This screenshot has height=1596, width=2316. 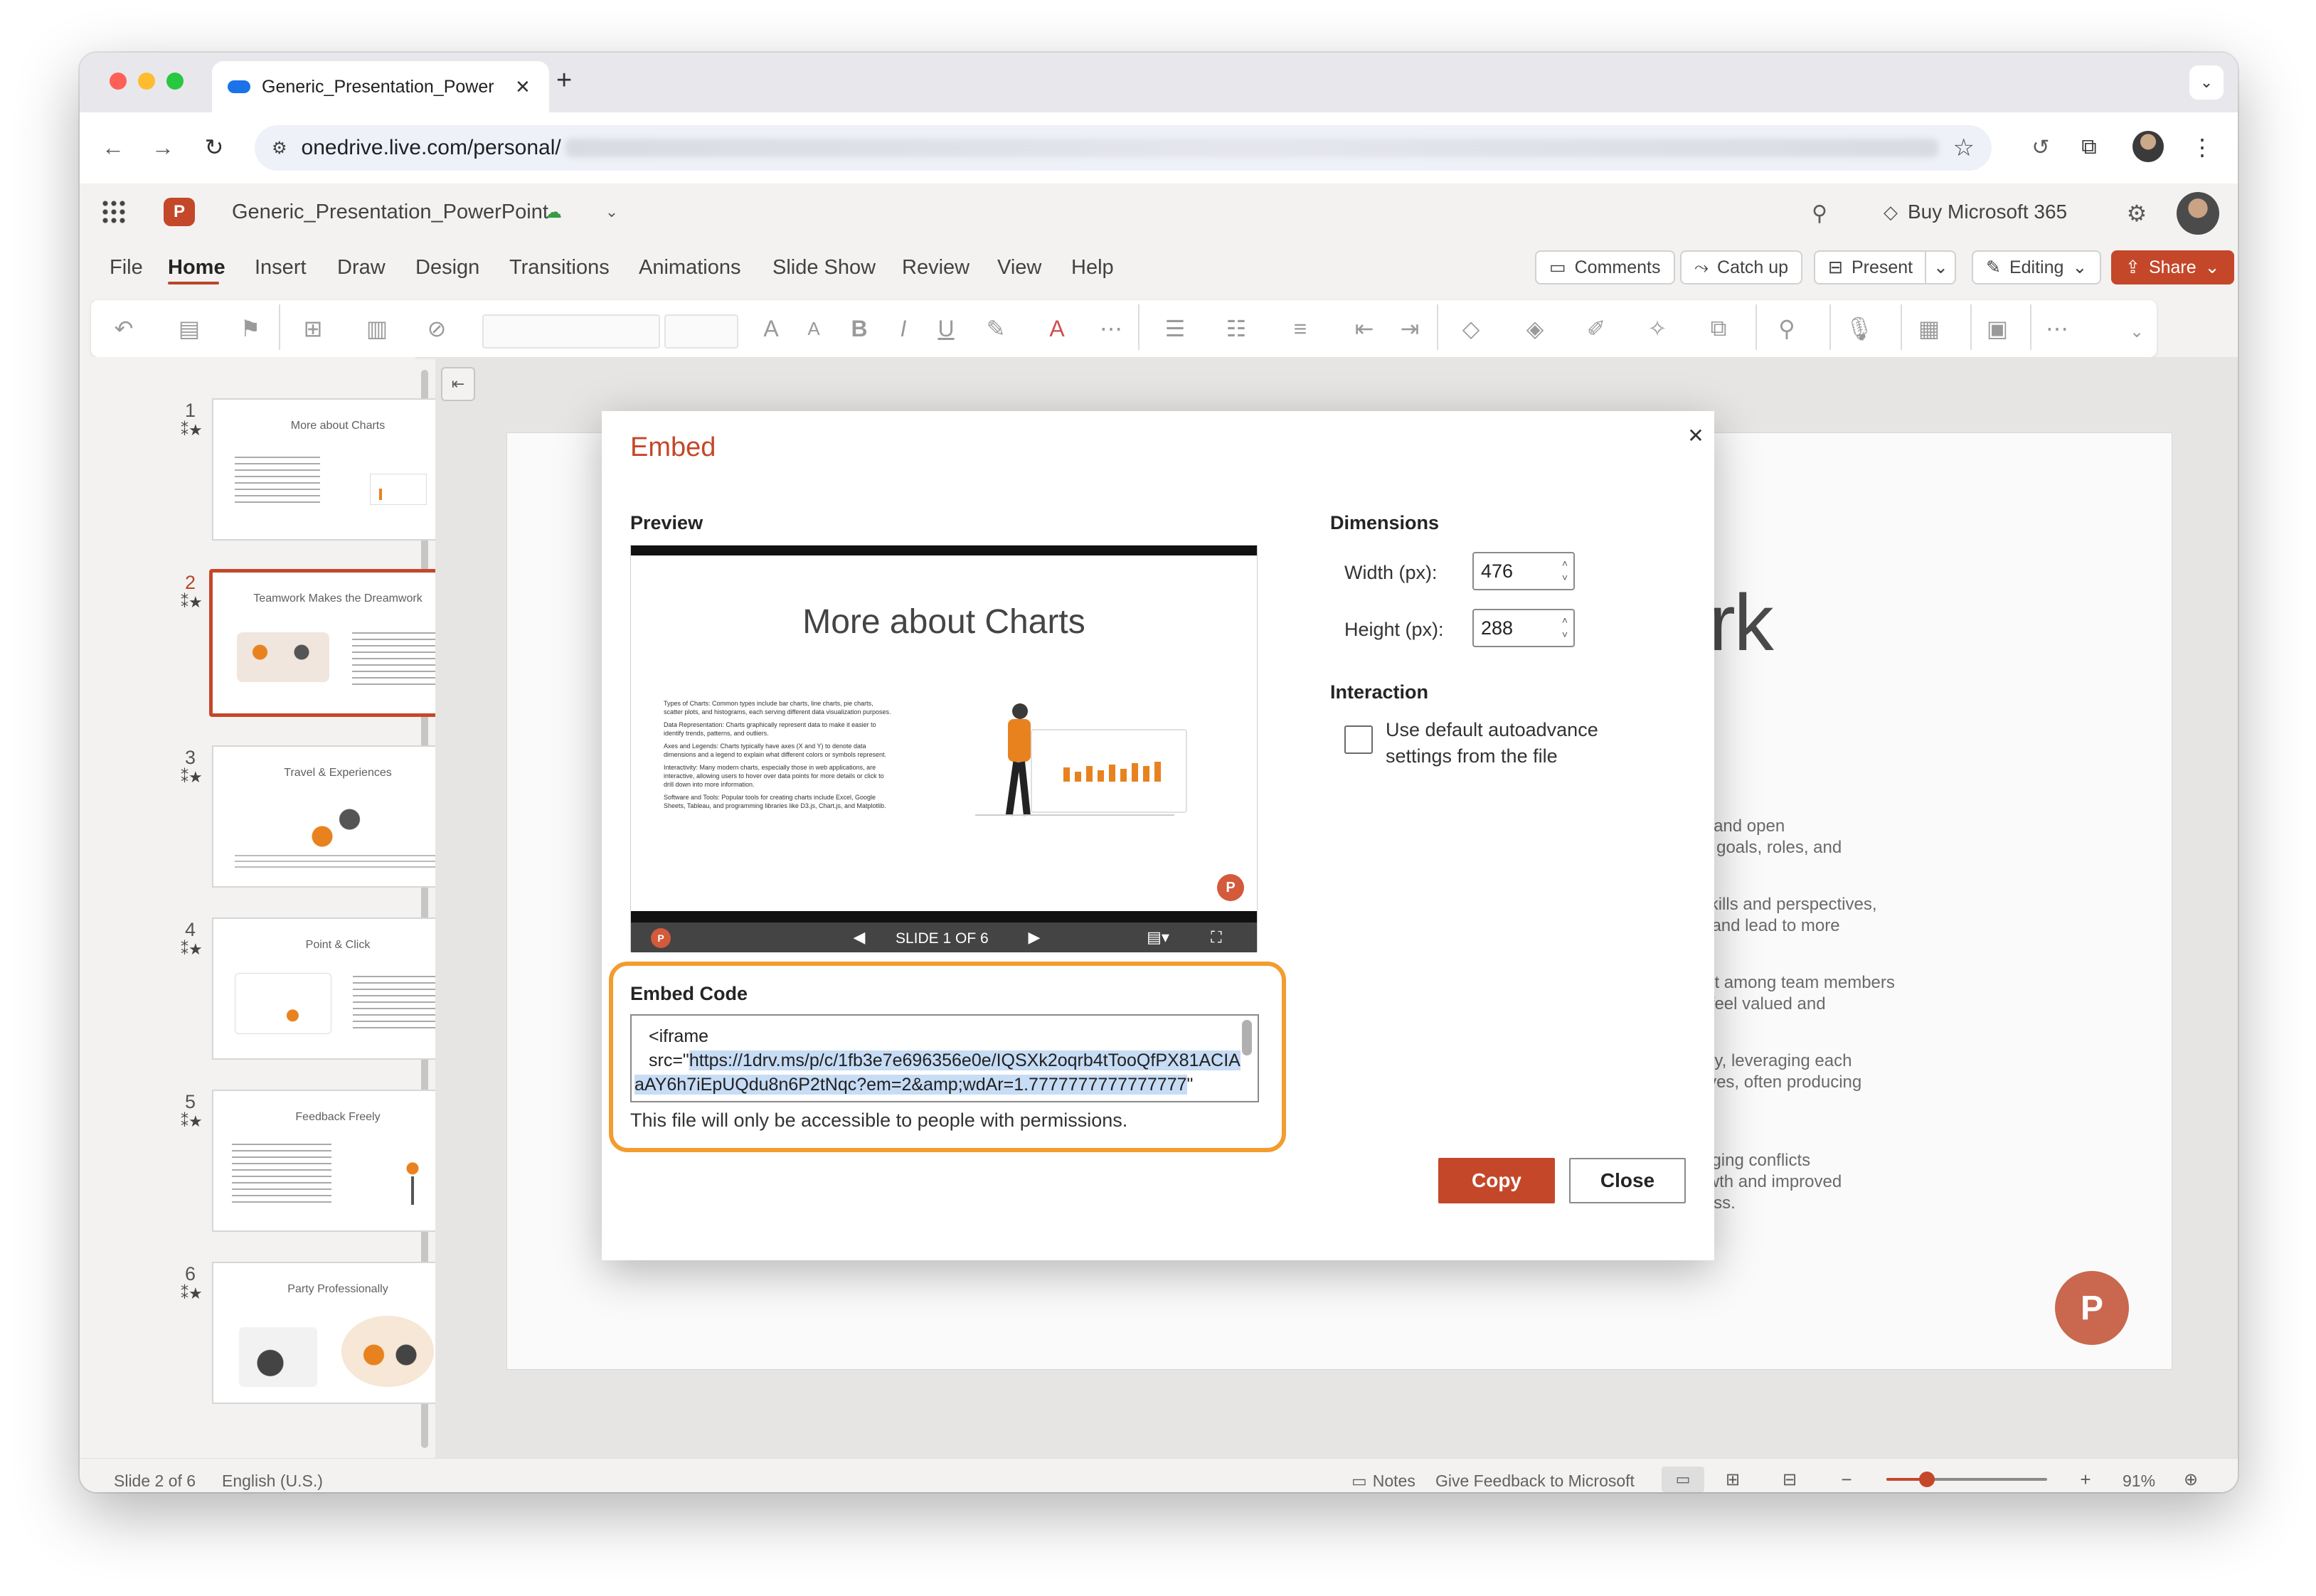 I want to click on more-font-icon: ⋯, so click(x=1111, y=328).